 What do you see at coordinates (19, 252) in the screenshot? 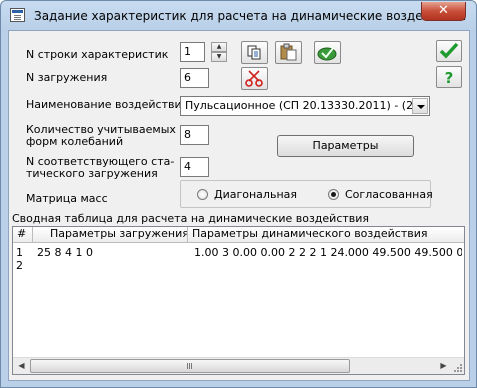
I see `row-number: 1` at bounding box center [19, 252].